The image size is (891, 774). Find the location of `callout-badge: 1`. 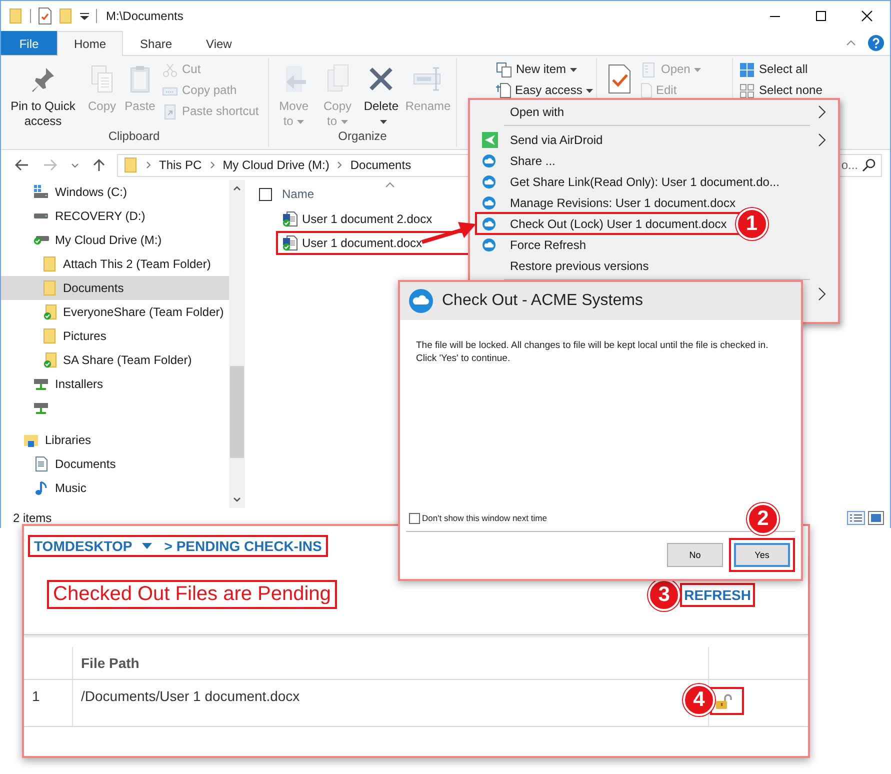

callout-badge: 1 is located at coordinates (752, 224).